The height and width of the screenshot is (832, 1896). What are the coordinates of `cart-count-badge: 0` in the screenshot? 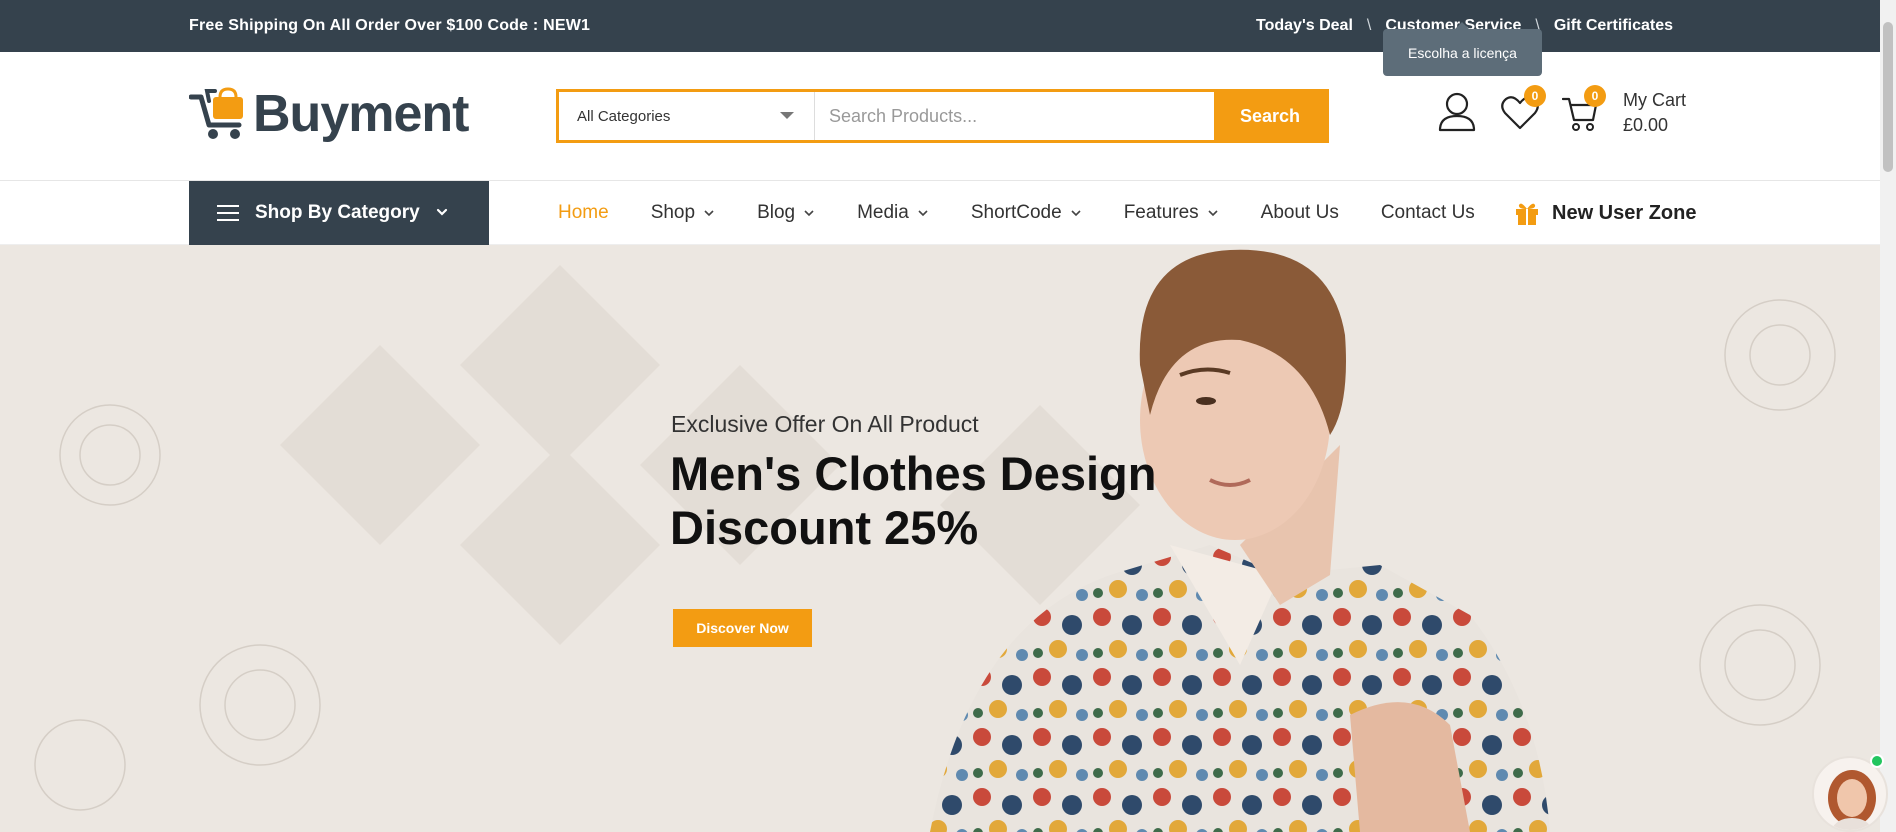 It's located at (1595, 96).